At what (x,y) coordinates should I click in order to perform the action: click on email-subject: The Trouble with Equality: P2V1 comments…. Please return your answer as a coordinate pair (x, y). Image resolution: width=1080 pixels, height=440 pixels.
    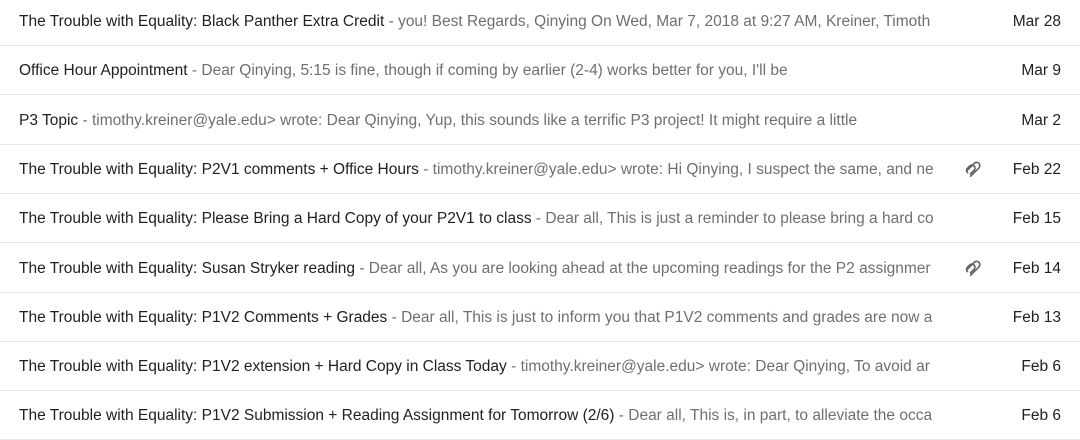
    Looking at the image, I should click on (219, 169).